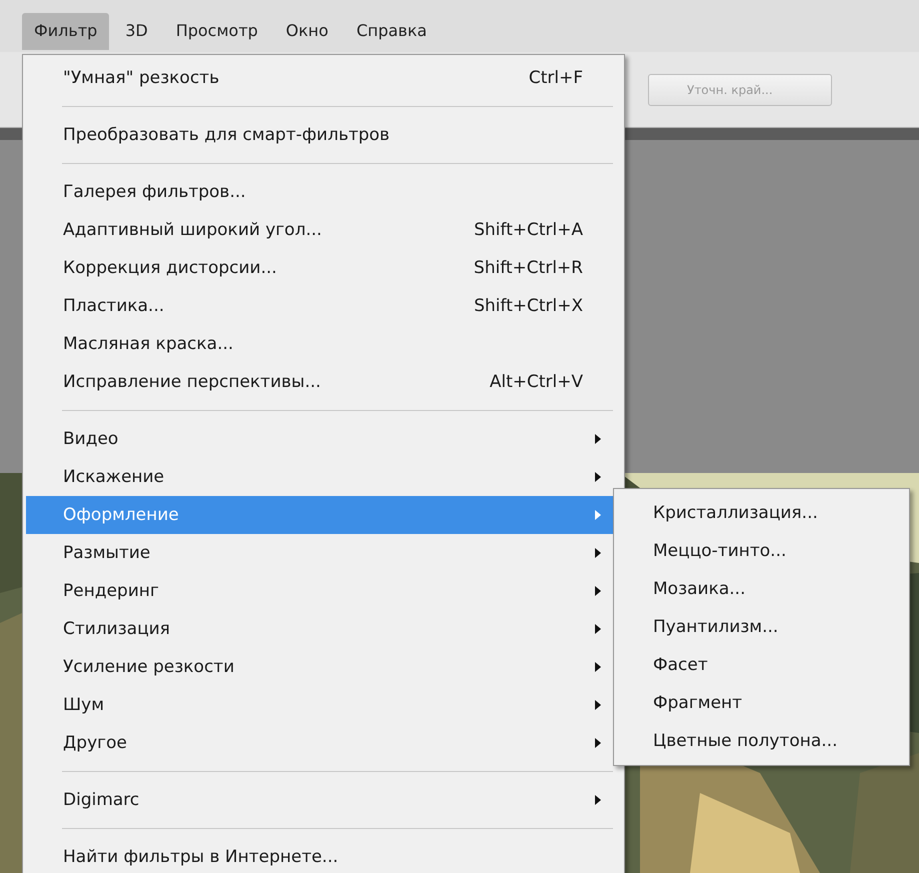 Image resolution: width=919 pixels, height=873 pixels. What do you see at coordinates (323, 477) in the screenshot?
I see `menu-item: Искажение` at bounding box center [323, 477].